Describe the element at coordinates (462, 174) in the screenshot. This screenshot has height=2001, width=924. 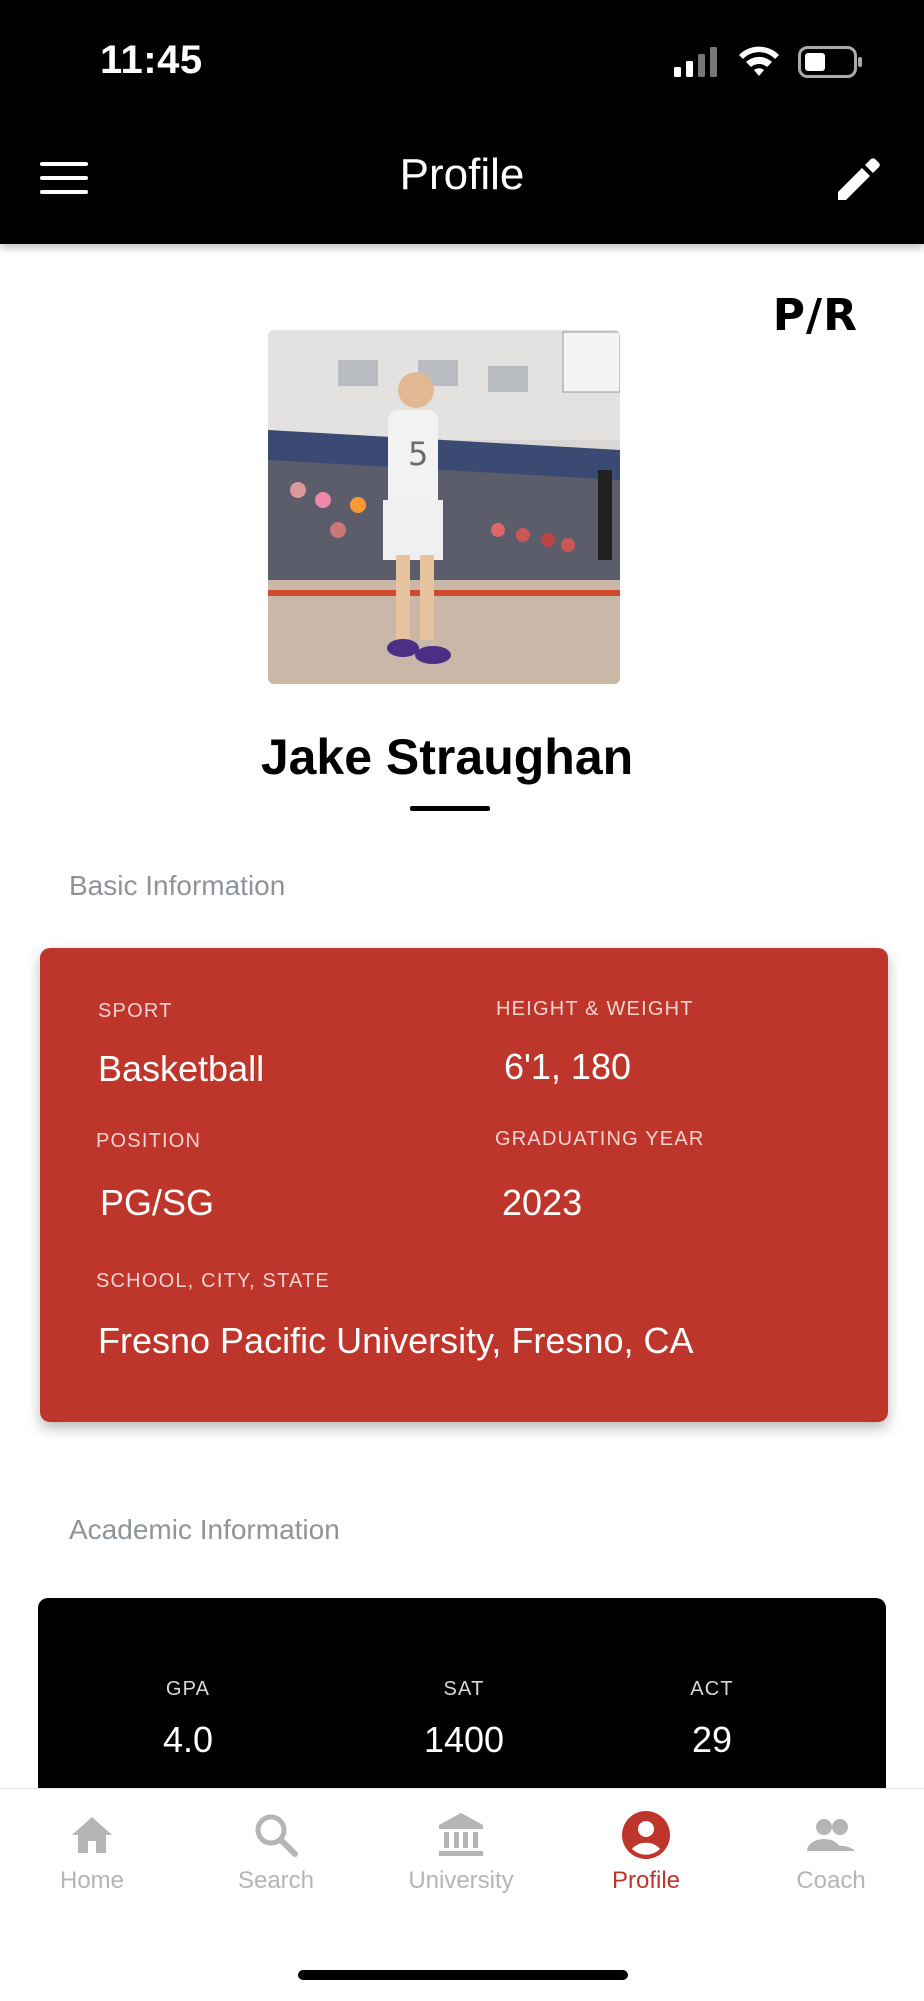
I see `page-title: Profile` at that location.